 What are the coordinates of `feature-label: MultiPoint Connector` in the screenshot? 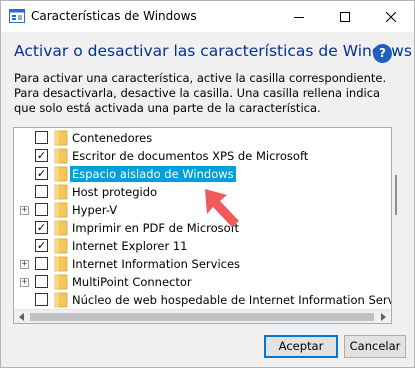 It's located at (132, 282).